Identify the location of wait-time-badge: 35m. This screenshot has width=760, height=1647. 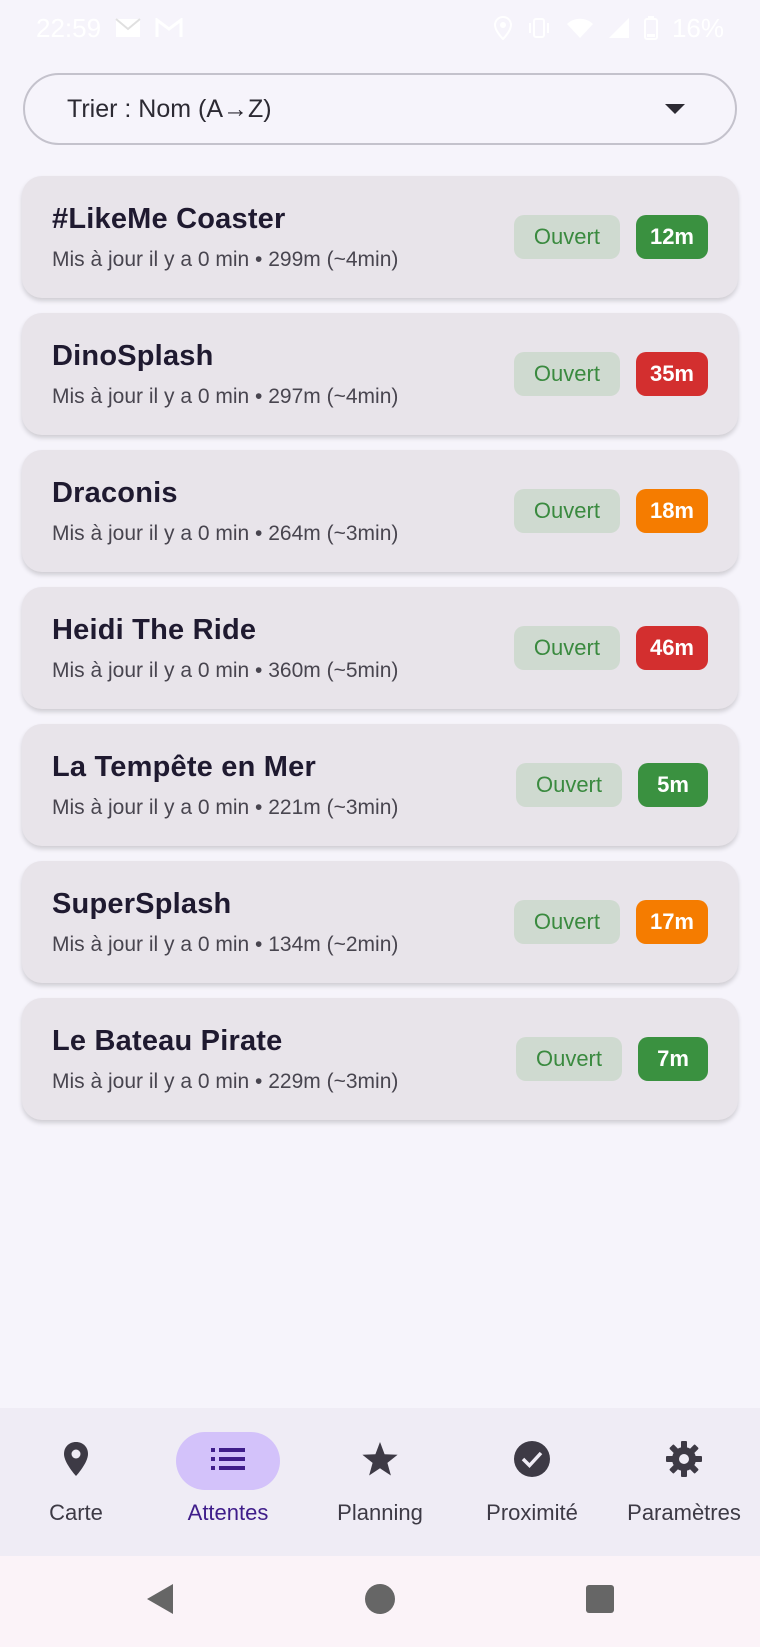
(671, 374).